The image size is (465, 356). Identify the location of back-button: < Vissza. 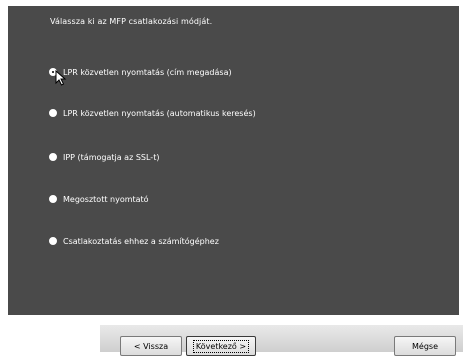
(151, 346).